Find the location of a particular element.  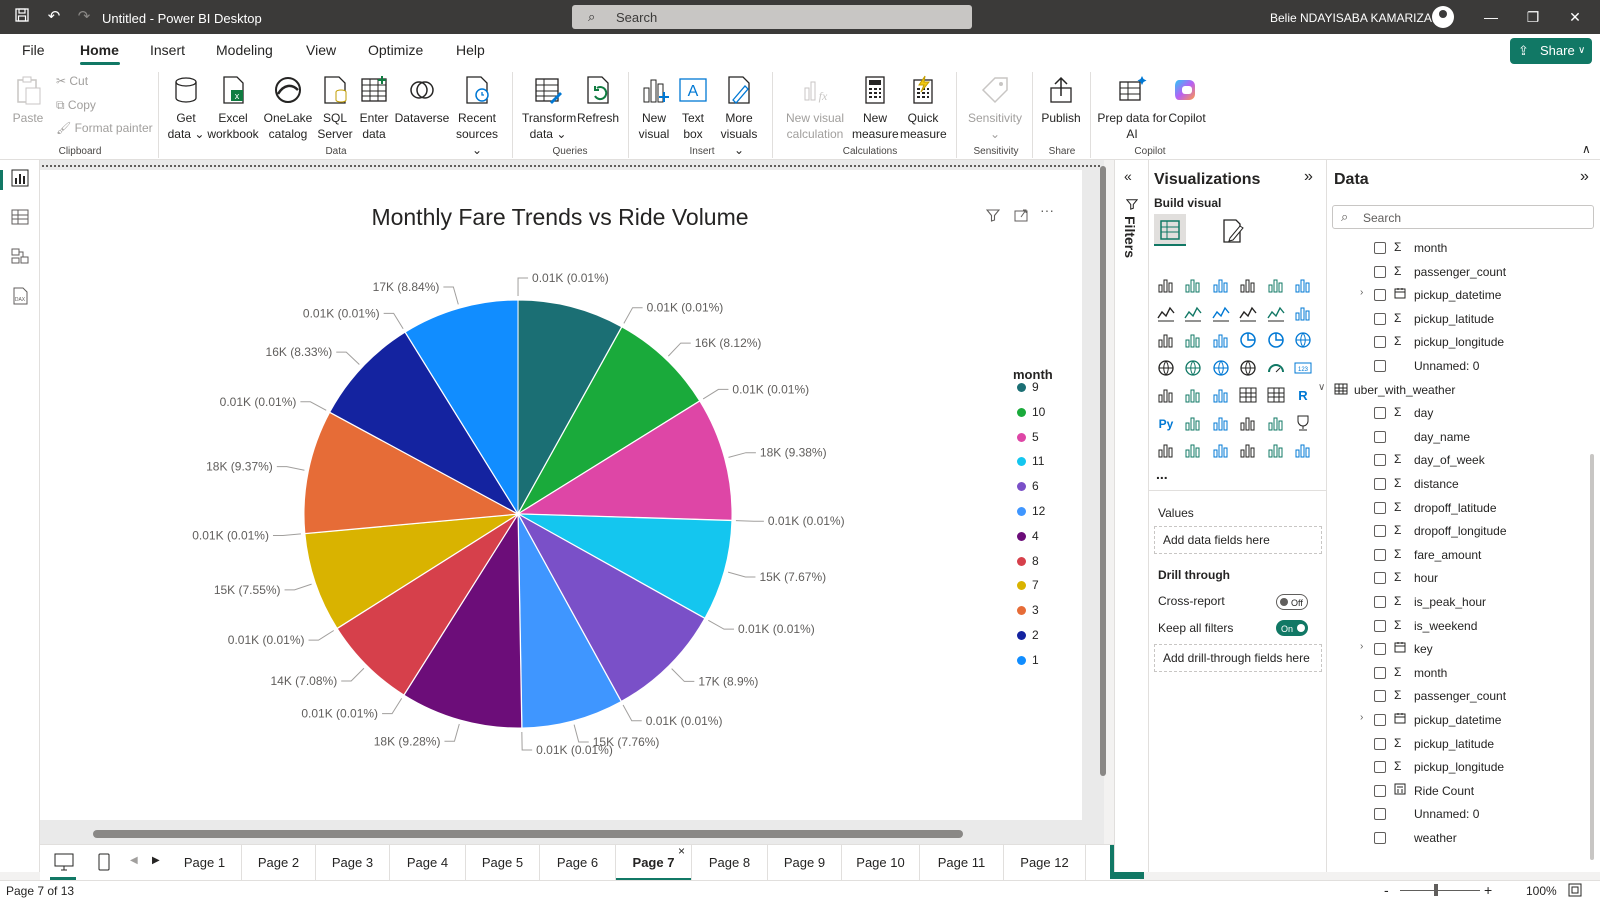

transform-data-button: Transform data ⌄ is located at coordinates (549, 108).